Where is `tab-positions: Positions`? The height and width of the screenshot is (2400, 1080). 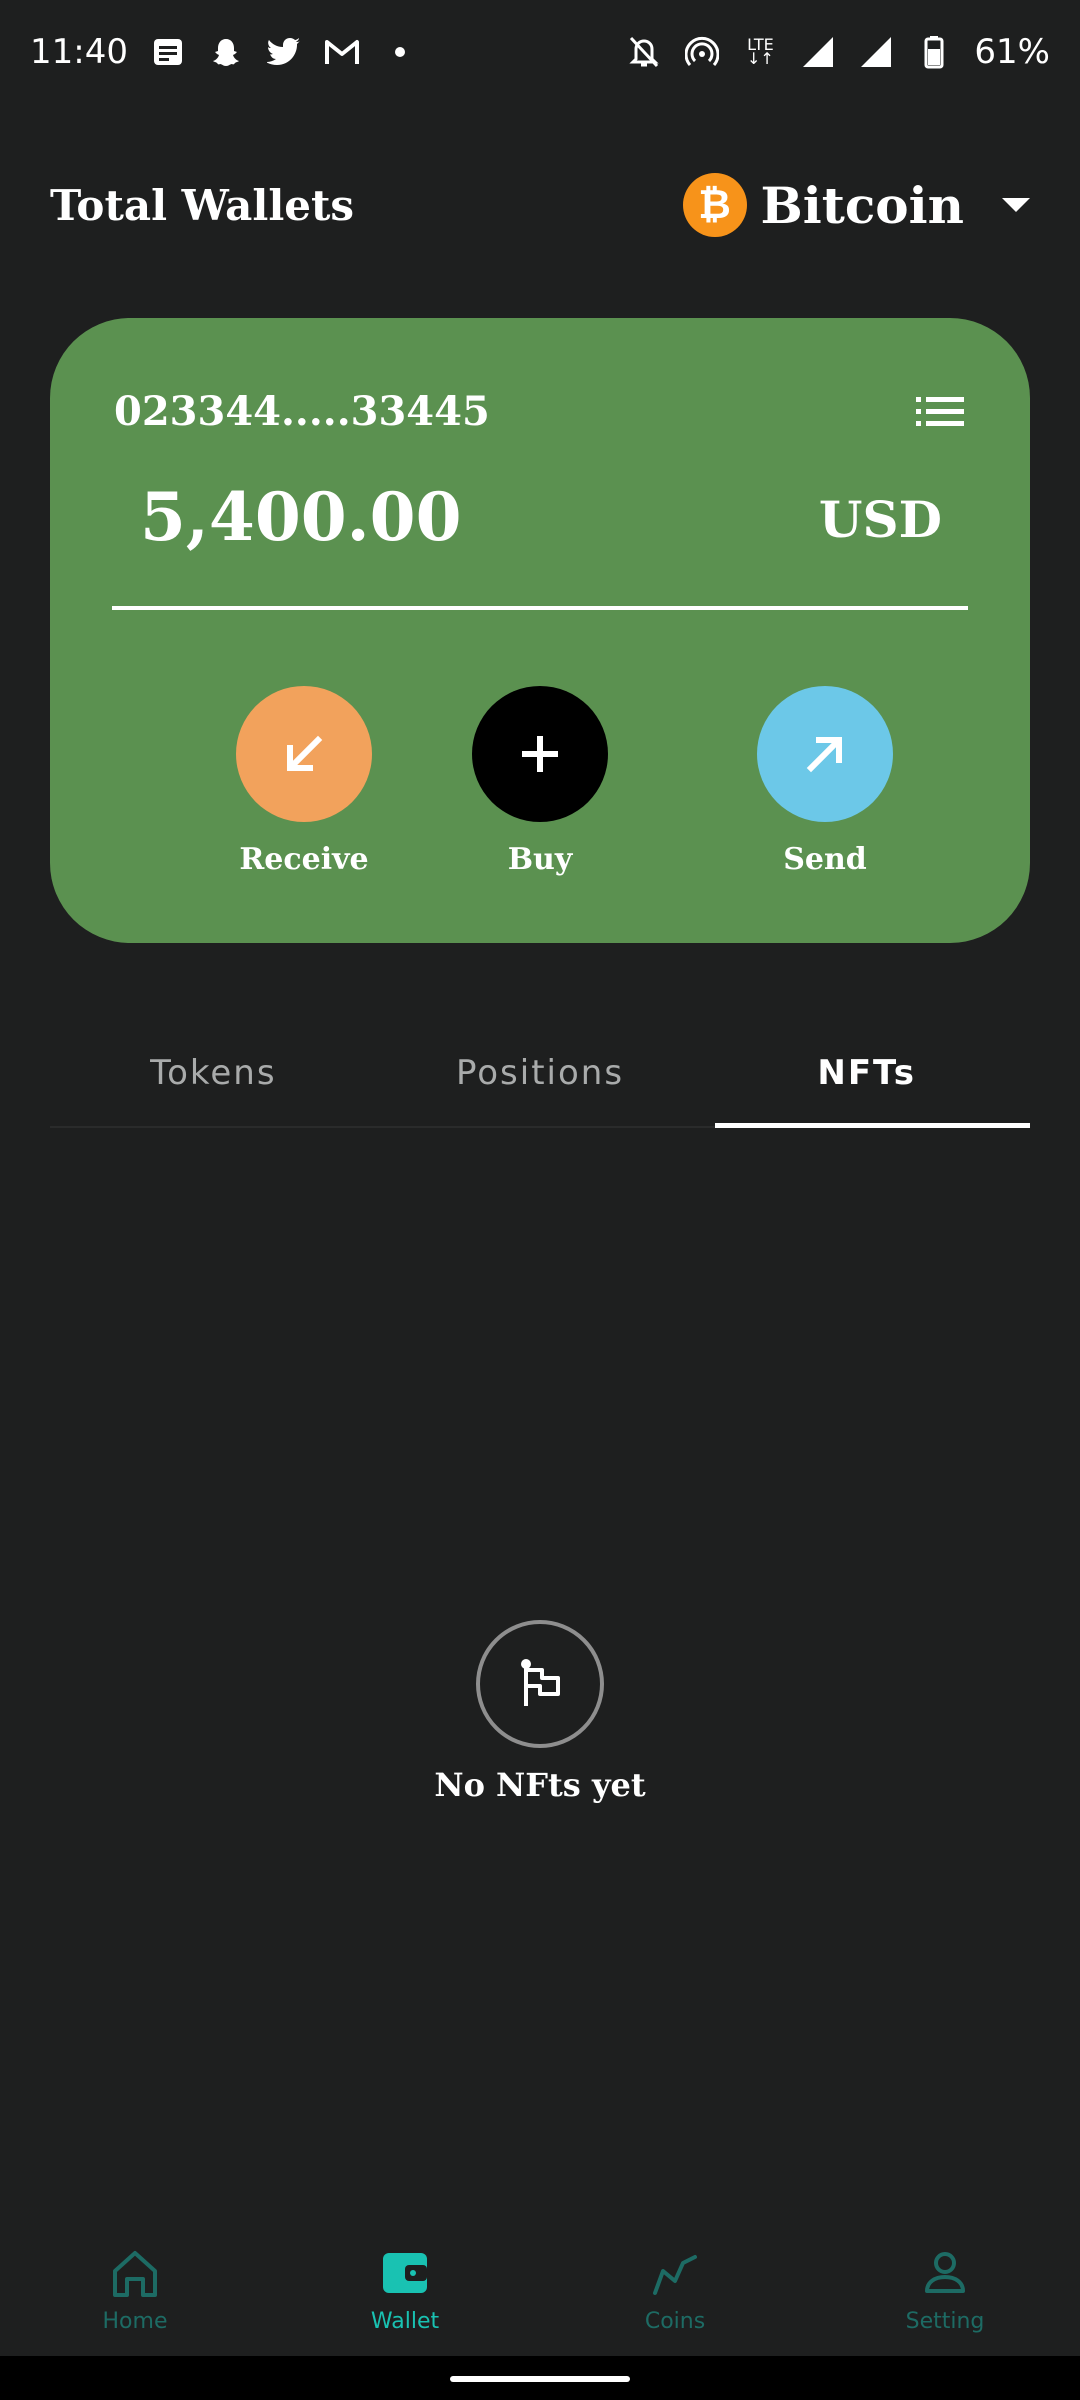
tab-positions: Positions is located at coordinates (540, 1073).